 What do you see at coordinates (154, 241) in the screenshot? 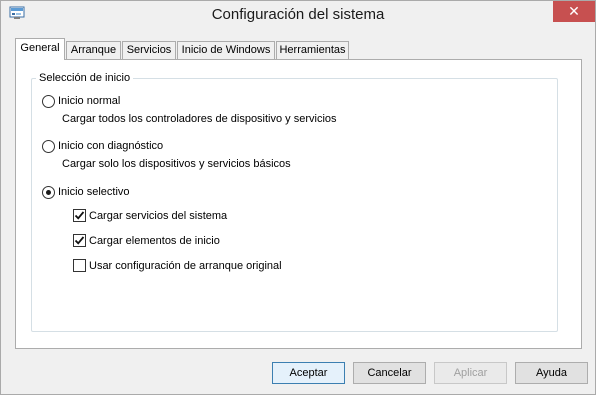
I see `load-startup-items-label: Cargar elementos de inicio` at bounding box center [154, 241].